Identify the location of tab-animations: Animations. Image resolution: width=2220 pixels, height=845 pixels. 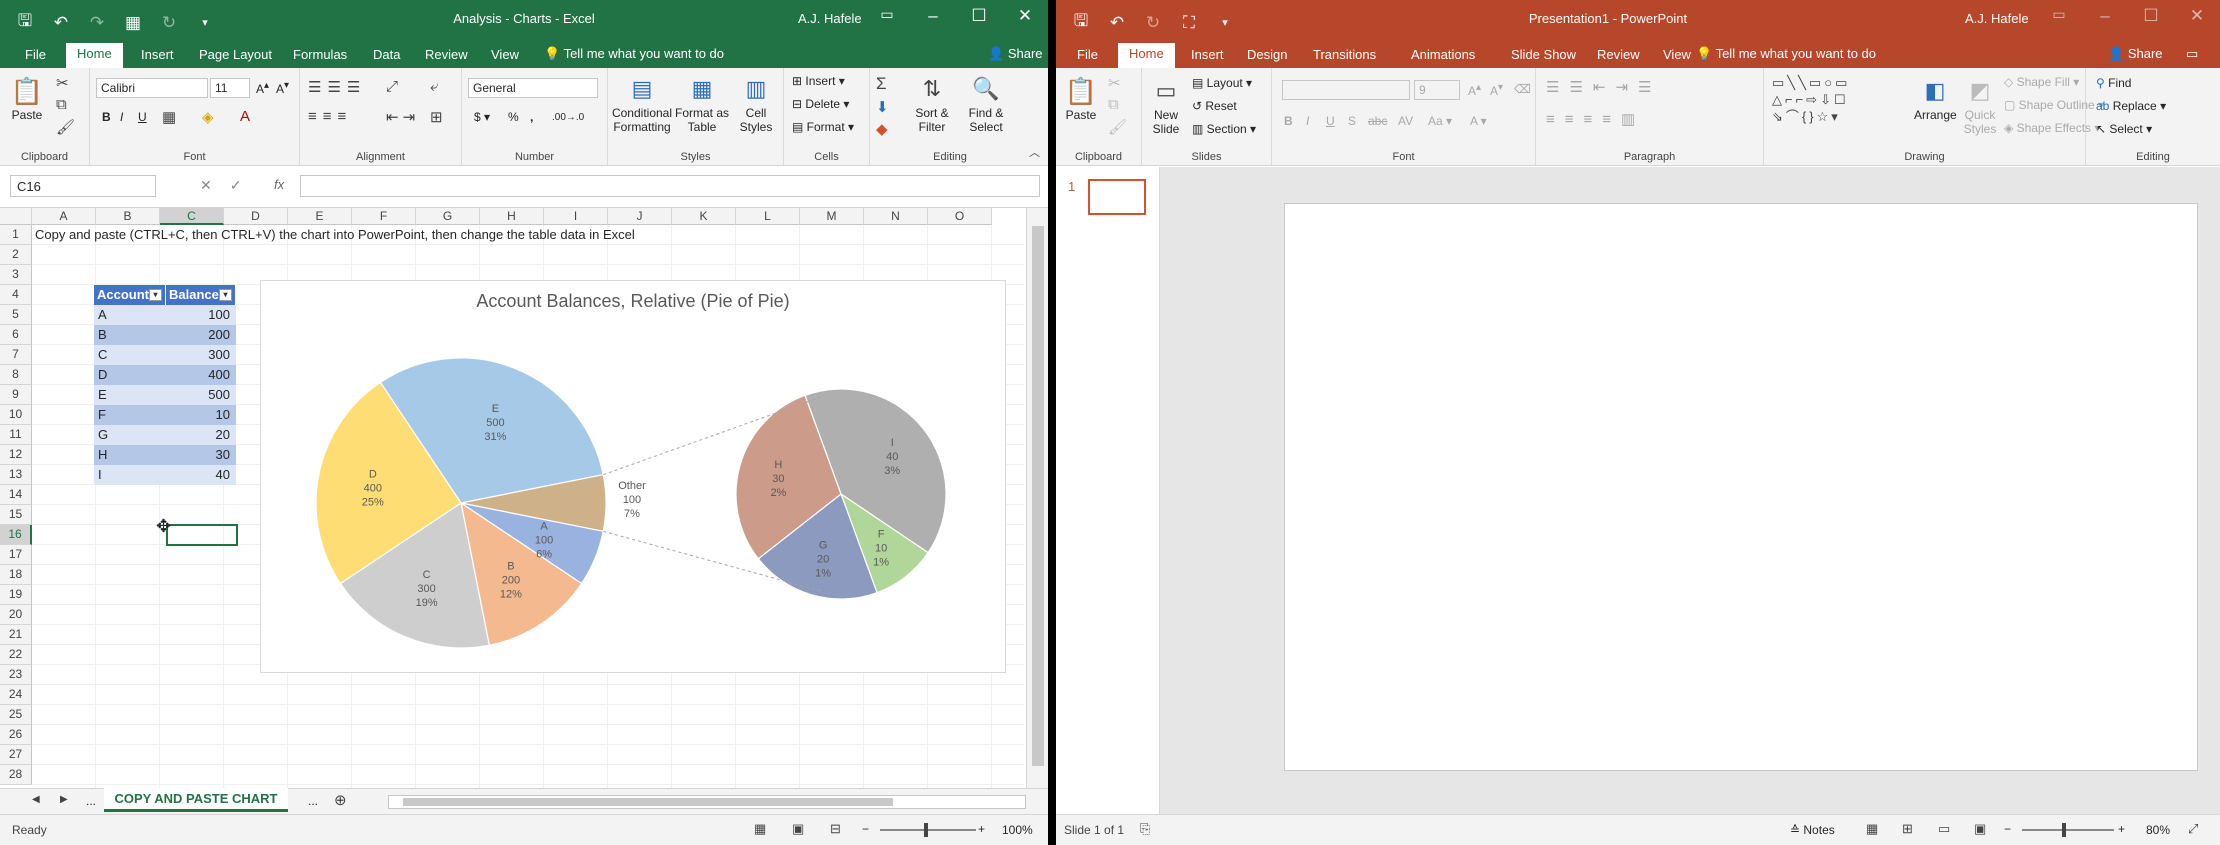
(1443, 57).